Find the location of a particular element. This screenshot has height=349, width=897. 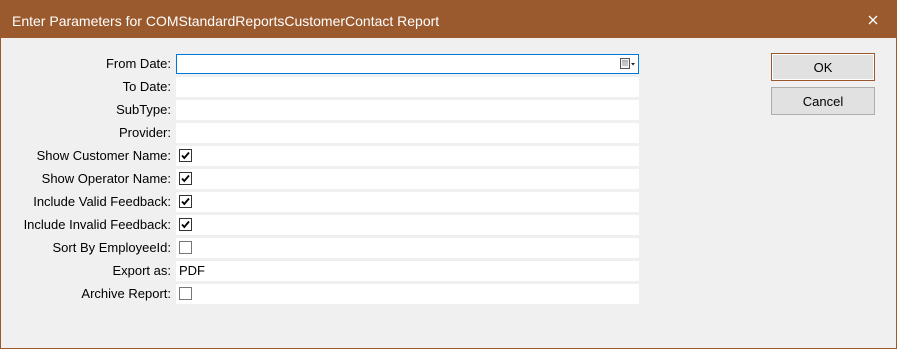

to-date-field is located at coordinates (407, 87).